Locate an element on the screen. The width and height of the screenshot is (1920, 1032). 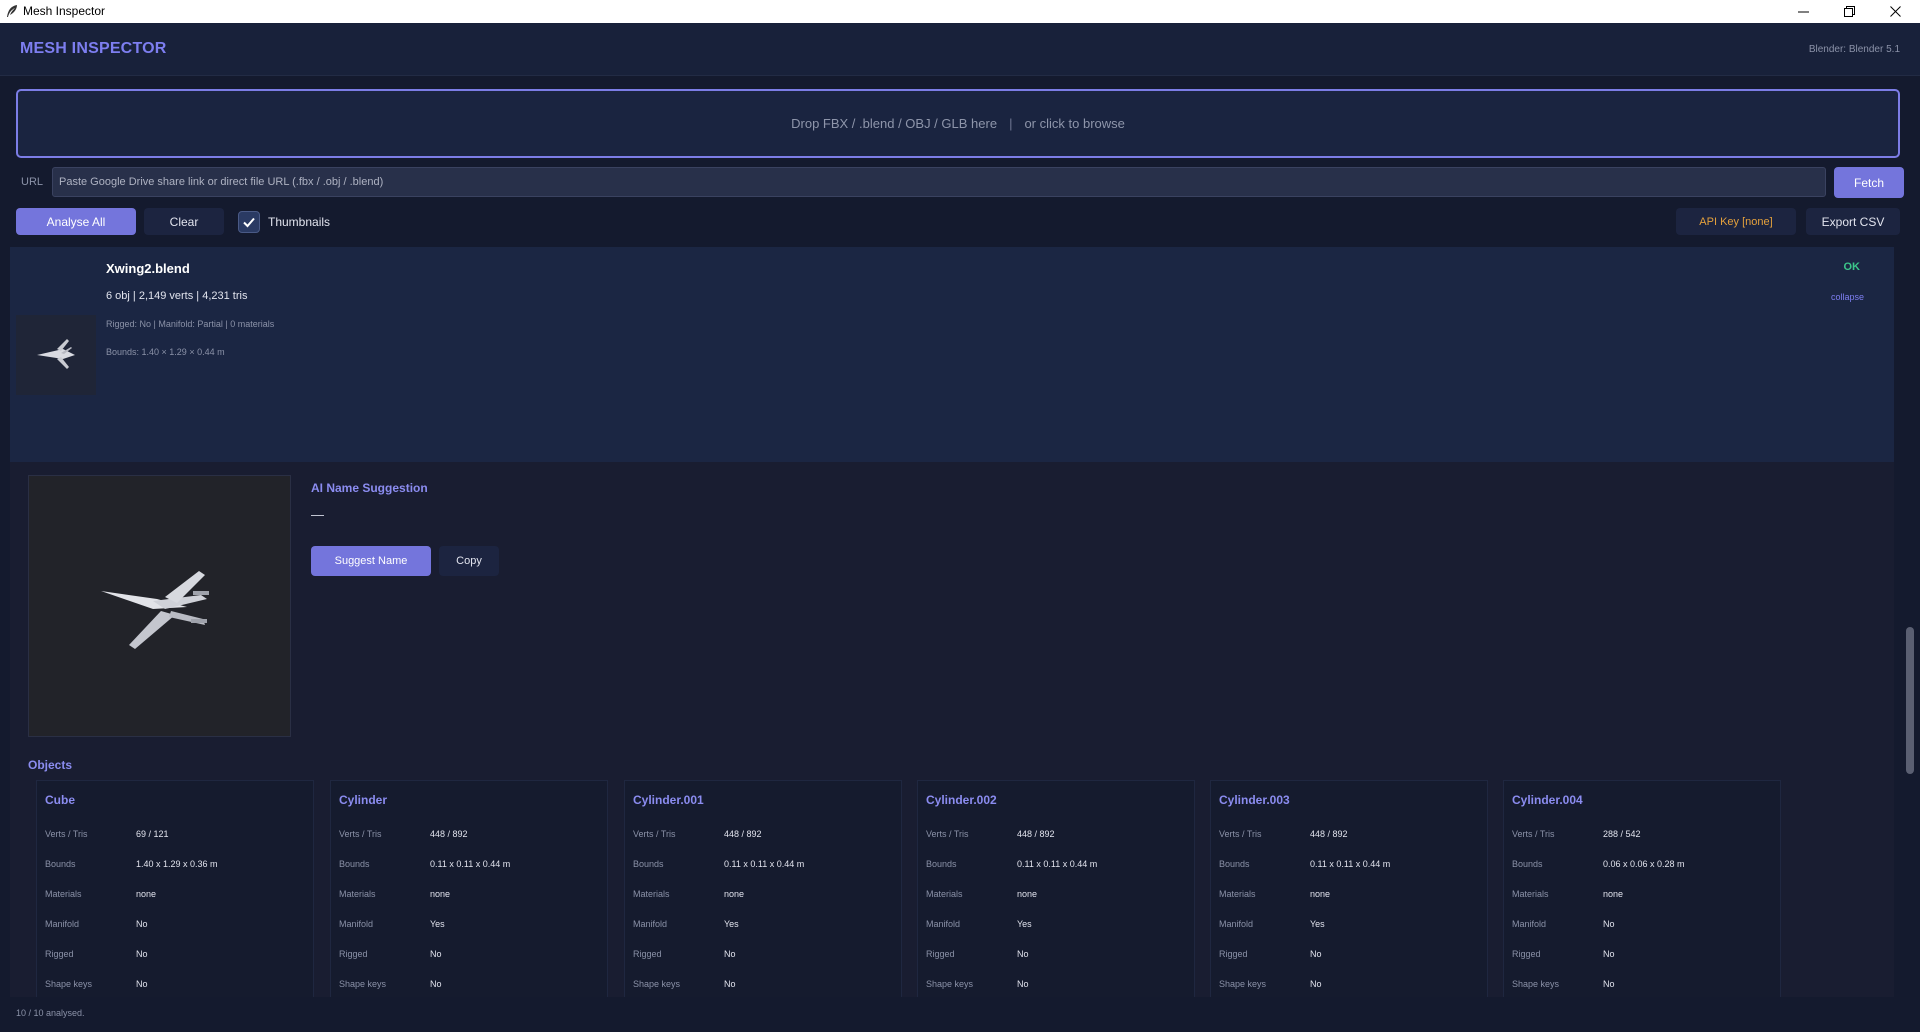
bounds-value: 1.40 x 1.29 x 0.36 m is located at coordinates (177, 864).